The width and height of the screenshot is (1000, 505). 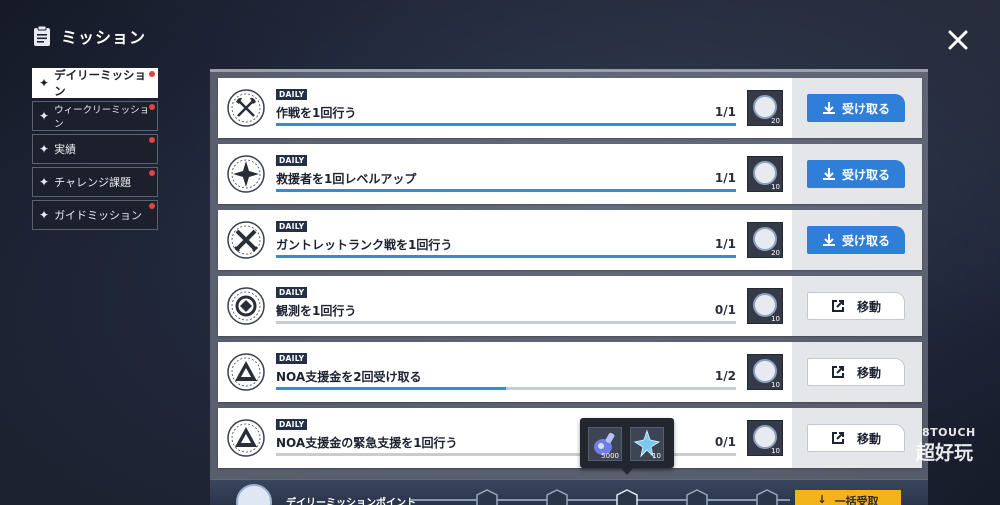 What do you see at coordinates (98, 215) in the screenshot?
I see `nav-item-label: ガイドミッション` at bounding box center [98, 215].